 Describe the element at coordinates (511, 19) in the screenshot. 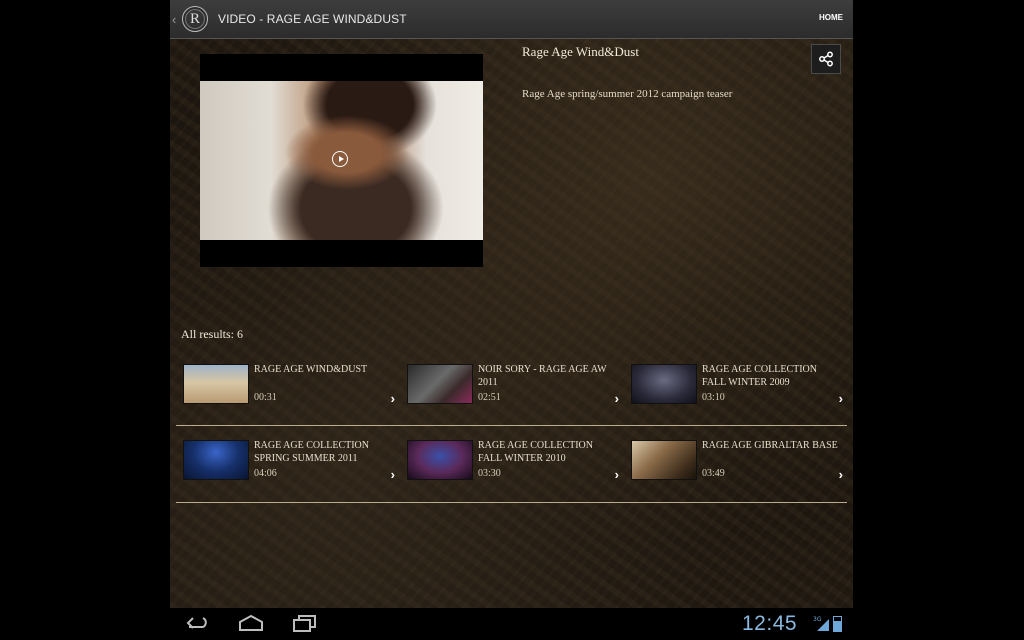

I see `action-bar: ‹ R VIDEO - RAGE AGE WIND&DUST HOME` at that location.